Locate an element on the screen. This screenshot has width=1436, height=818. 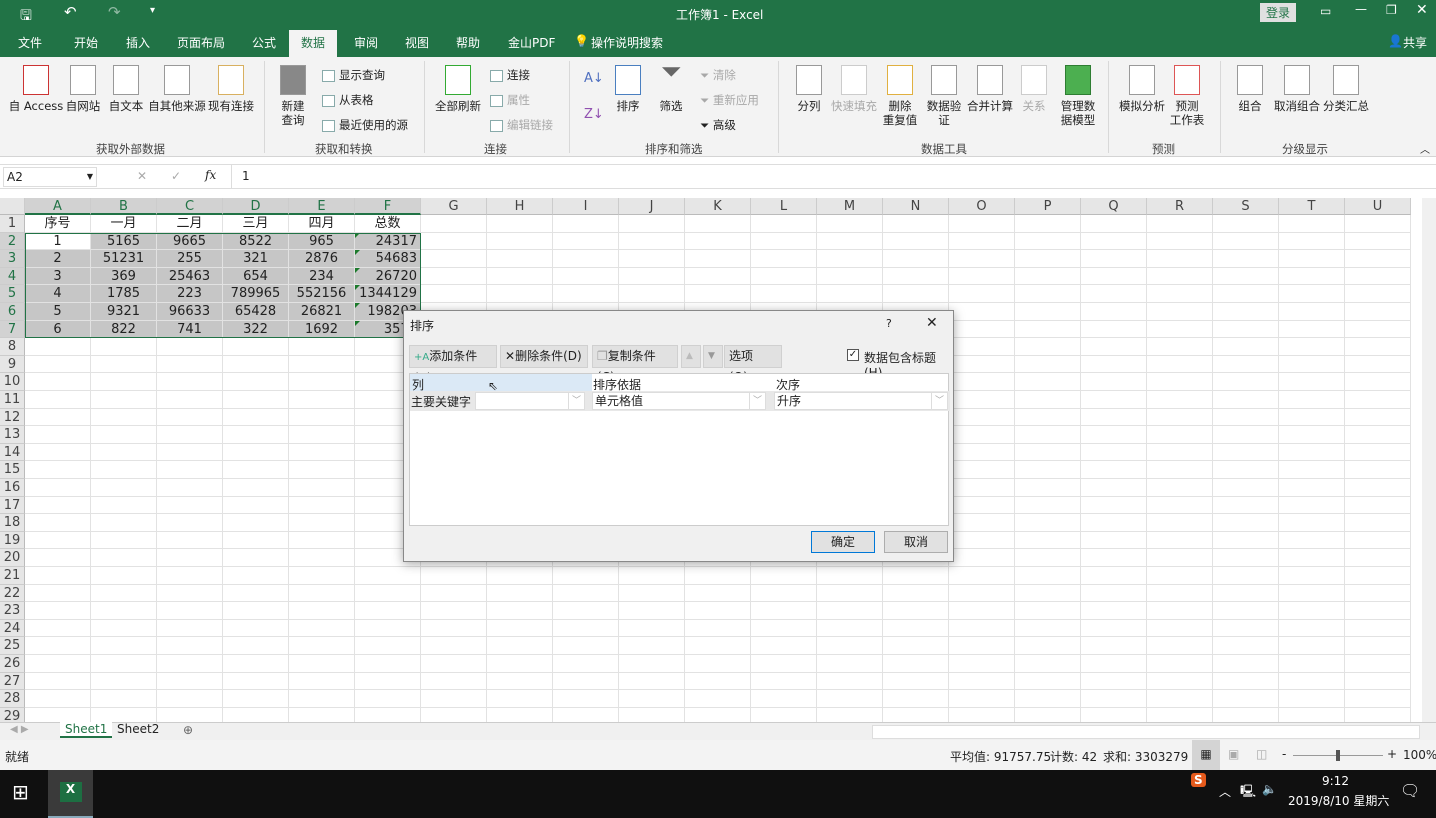
tab-formulas: 公式 is located at coordinates (264, 42).